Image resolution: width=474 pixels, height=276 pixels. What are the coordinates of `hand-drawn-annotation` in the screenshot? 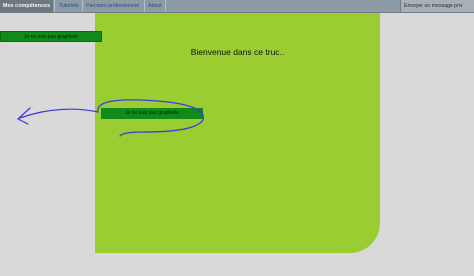 It's located at (110, 118).